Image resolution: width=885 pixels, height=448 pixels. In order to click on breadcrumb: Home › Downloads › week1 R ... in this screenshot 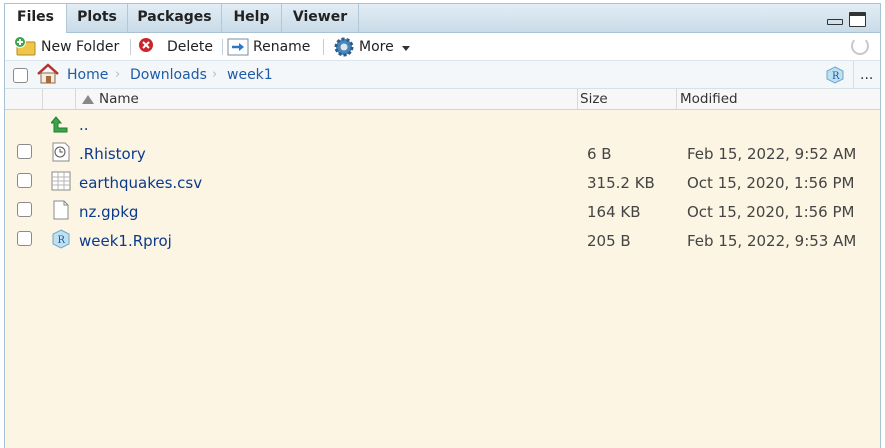, I will do `click(442, 75)`.